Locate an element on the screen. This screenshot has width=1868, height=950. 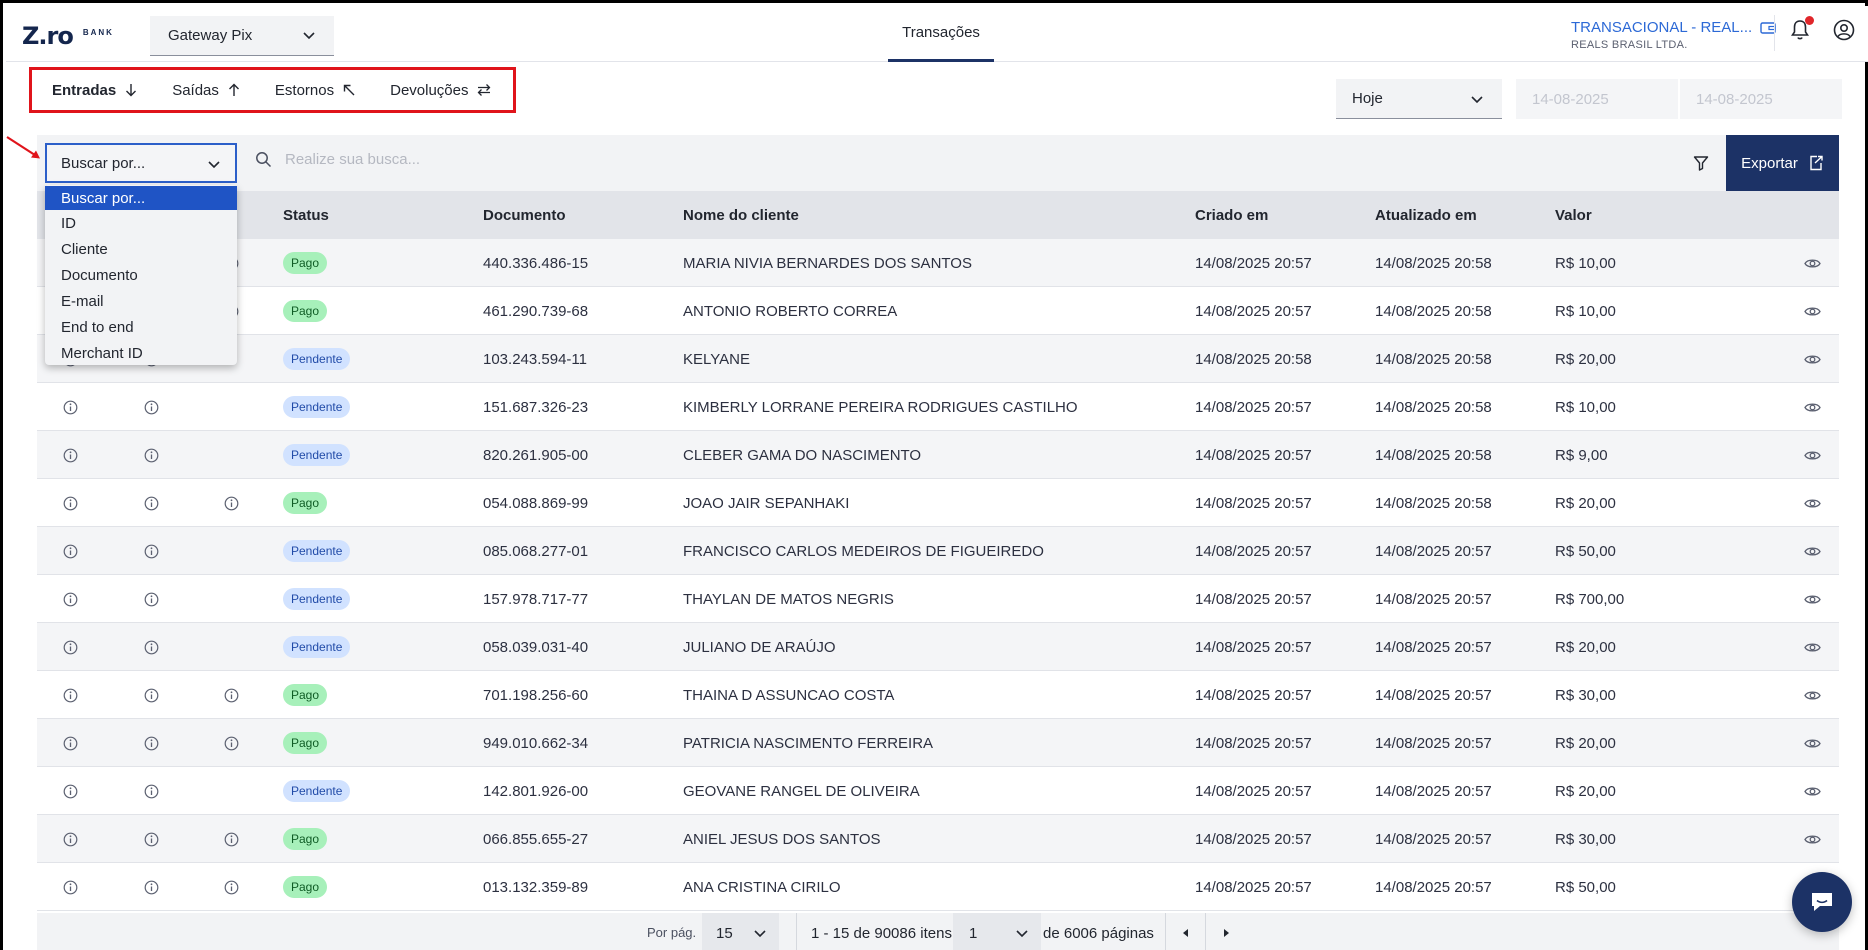
date-to-field: 14-08-2025 is located at coordinates (1761, 99).